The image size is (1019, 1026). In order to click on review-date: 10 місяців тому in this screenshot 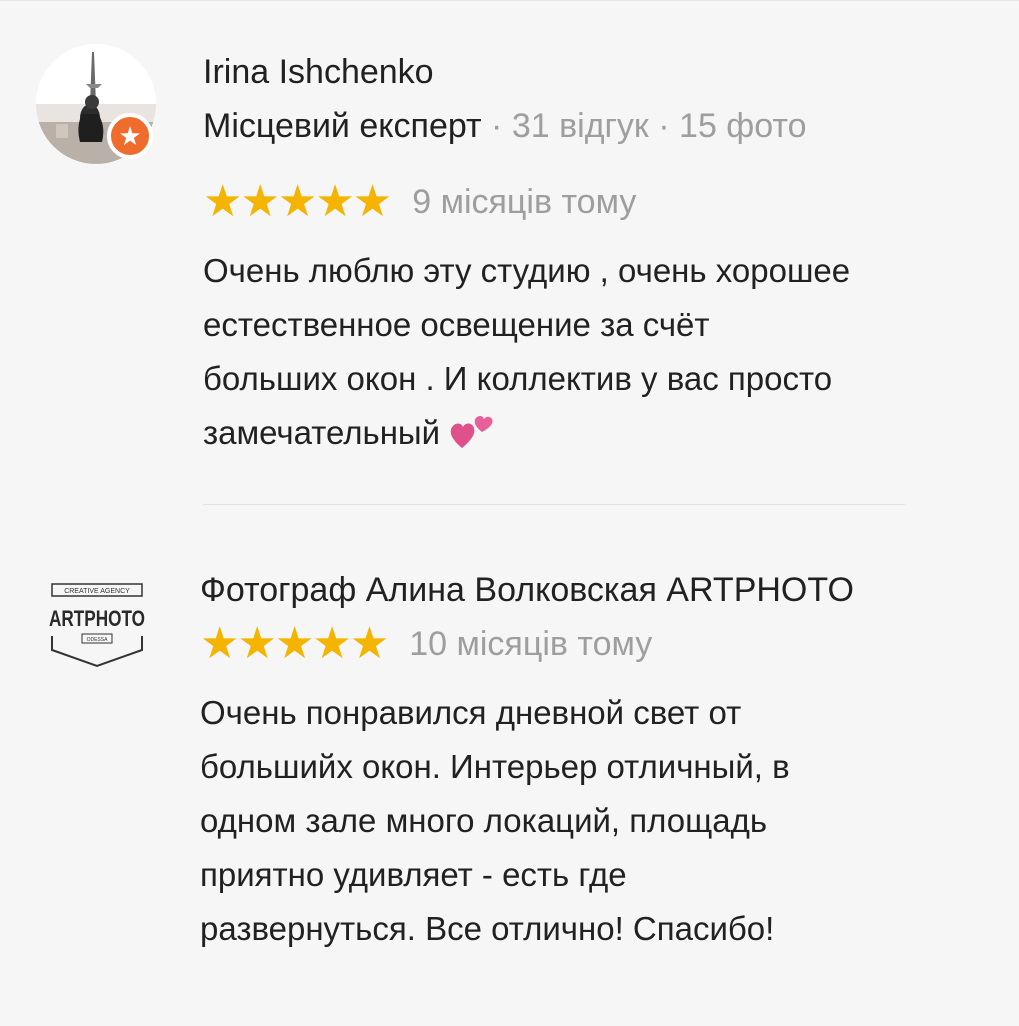, I will do `click(531, 644)`.